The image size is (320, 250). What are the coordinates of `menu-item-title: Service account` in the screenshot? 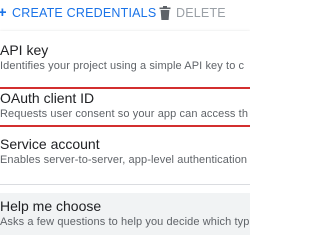 It's located at (50, 144).